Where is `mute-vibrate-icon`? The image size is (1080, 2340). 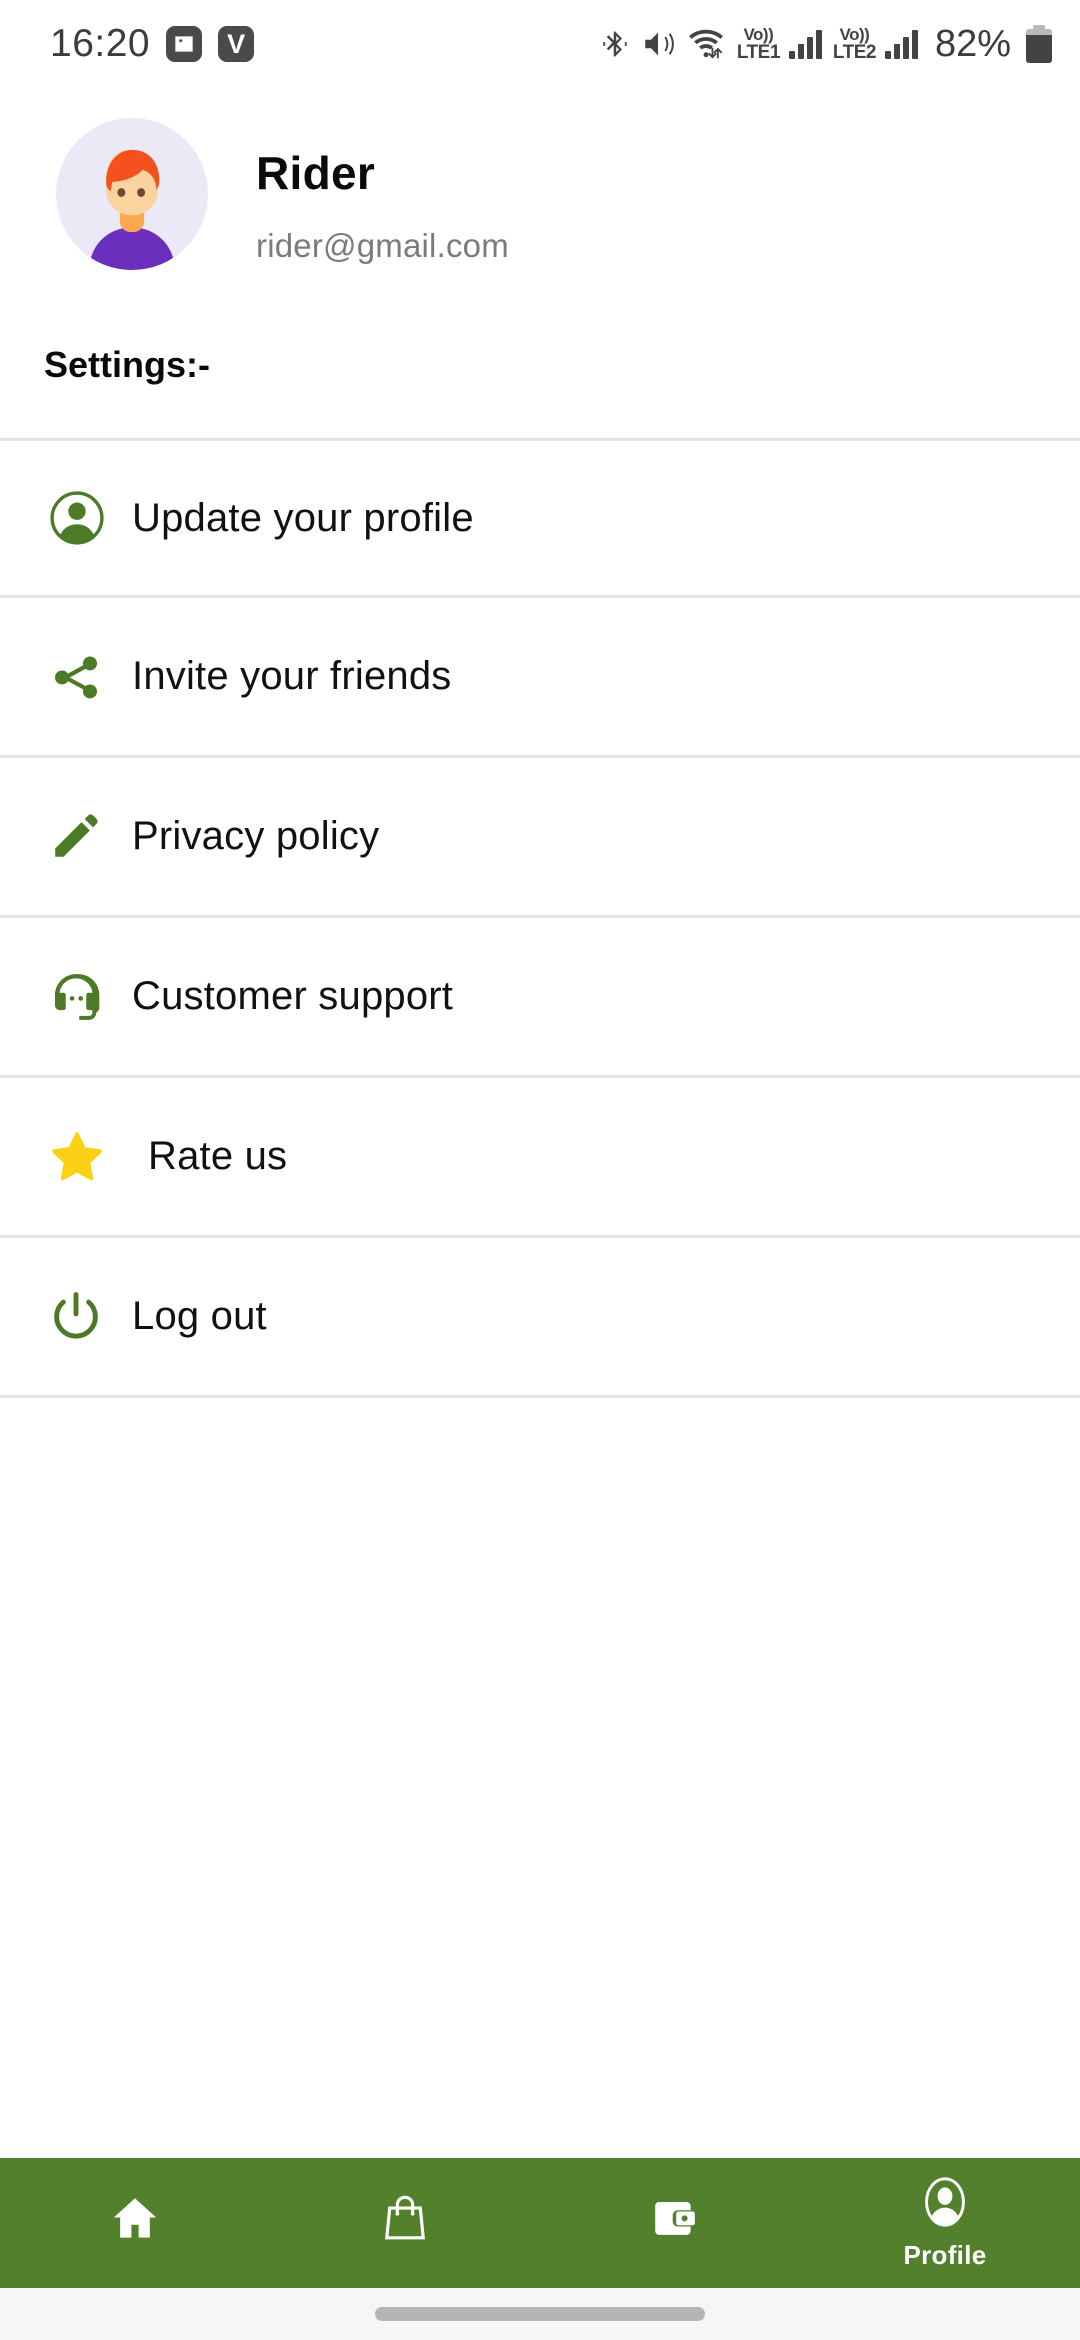 mute-vibrate-icon is located at coordinates (658, 44).